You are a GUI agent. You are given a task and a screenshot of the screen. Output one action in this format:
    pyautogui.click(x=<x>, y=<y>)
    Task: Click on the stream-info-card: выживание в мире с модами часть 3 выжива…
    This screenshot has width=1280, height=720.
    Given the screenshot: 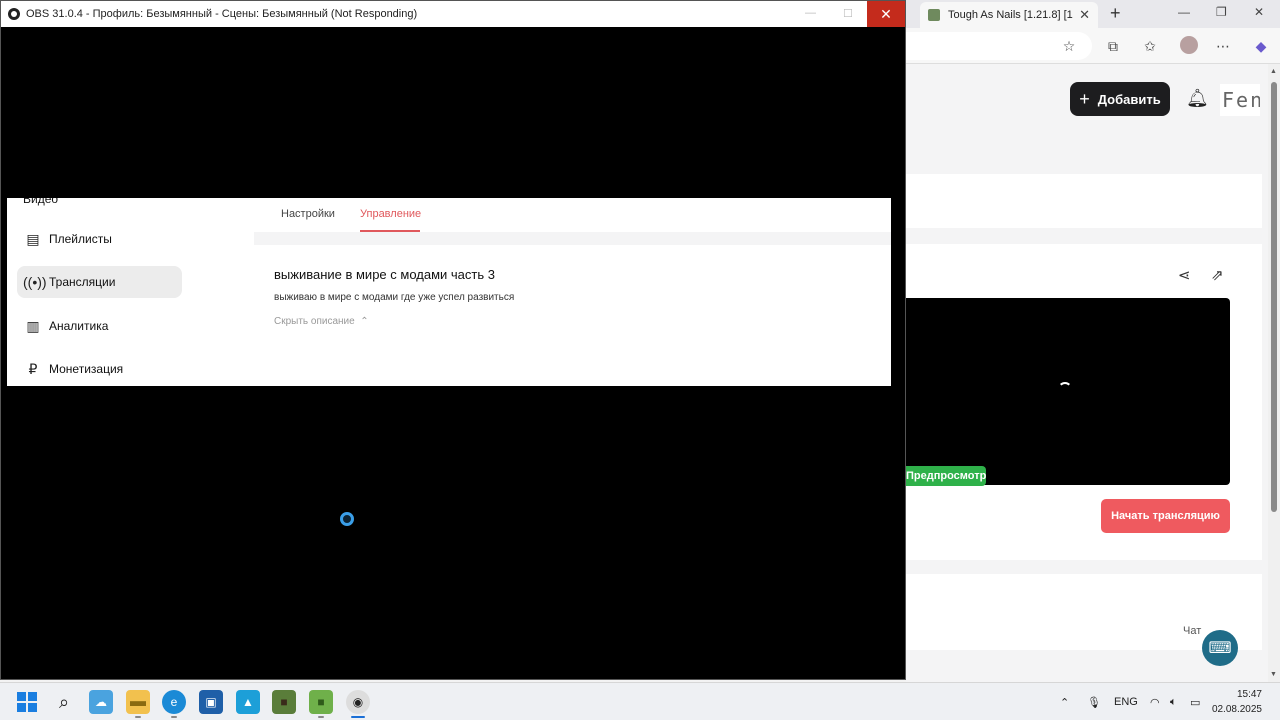 What is the action you would take?
    pyautogui.click(x=572, y=315)
    